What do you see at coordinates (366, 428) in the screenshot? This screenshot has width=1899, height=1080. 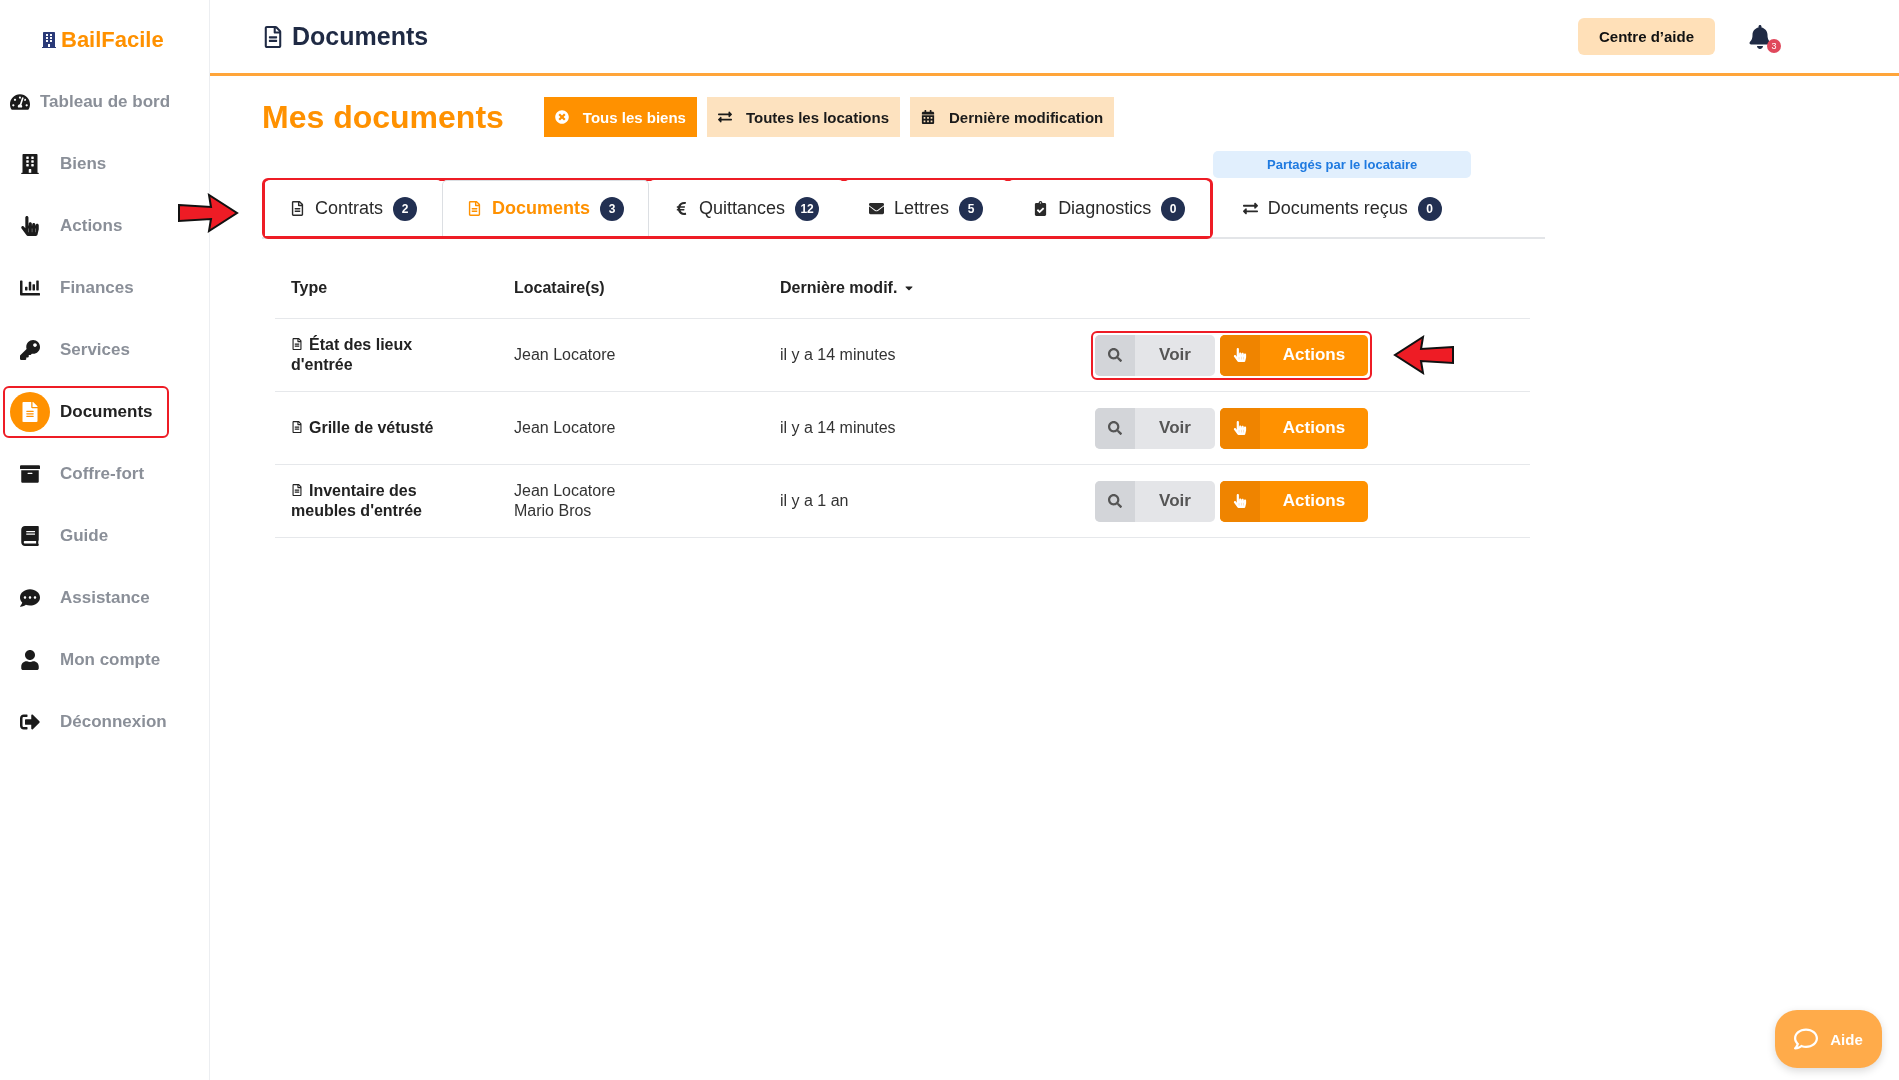 I see `document-type-cell: Grille de vétusté` at bounding box center [366, 428].